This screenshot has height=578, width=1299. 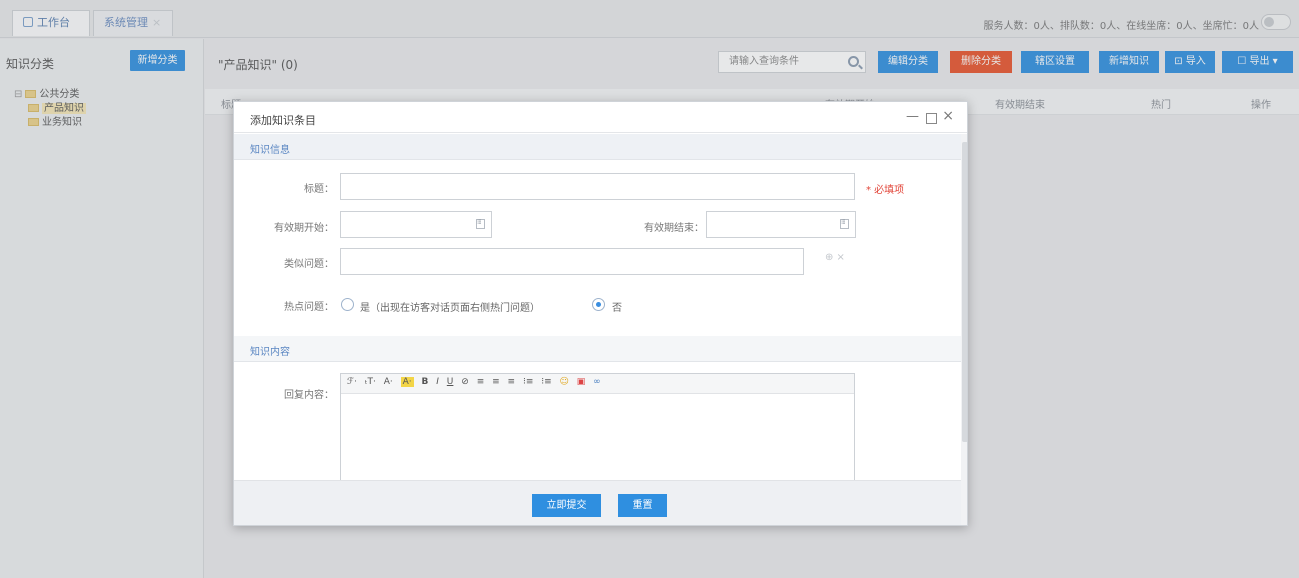 I want to click on section-title: 知识信息, so click(x=270, y=150).